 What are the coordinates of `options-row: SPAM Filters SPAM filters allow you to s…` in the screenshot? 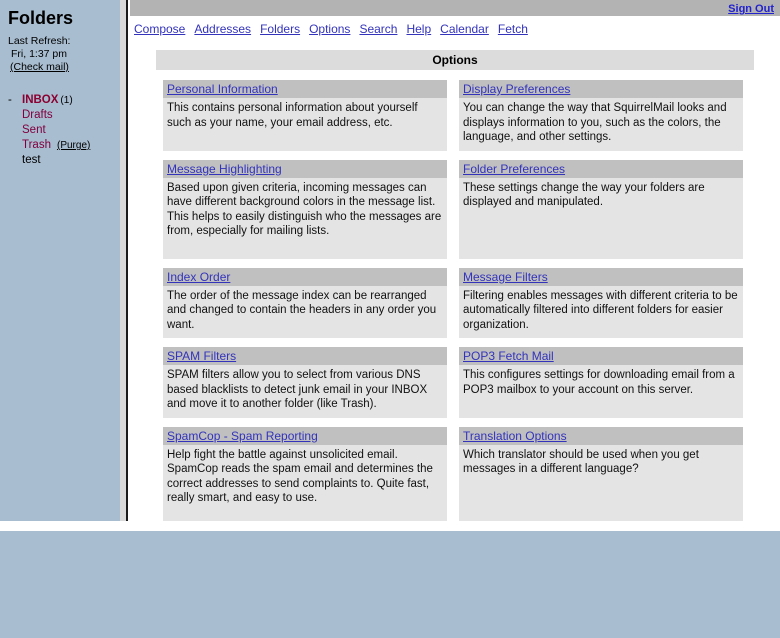 It's located at (458, 382).